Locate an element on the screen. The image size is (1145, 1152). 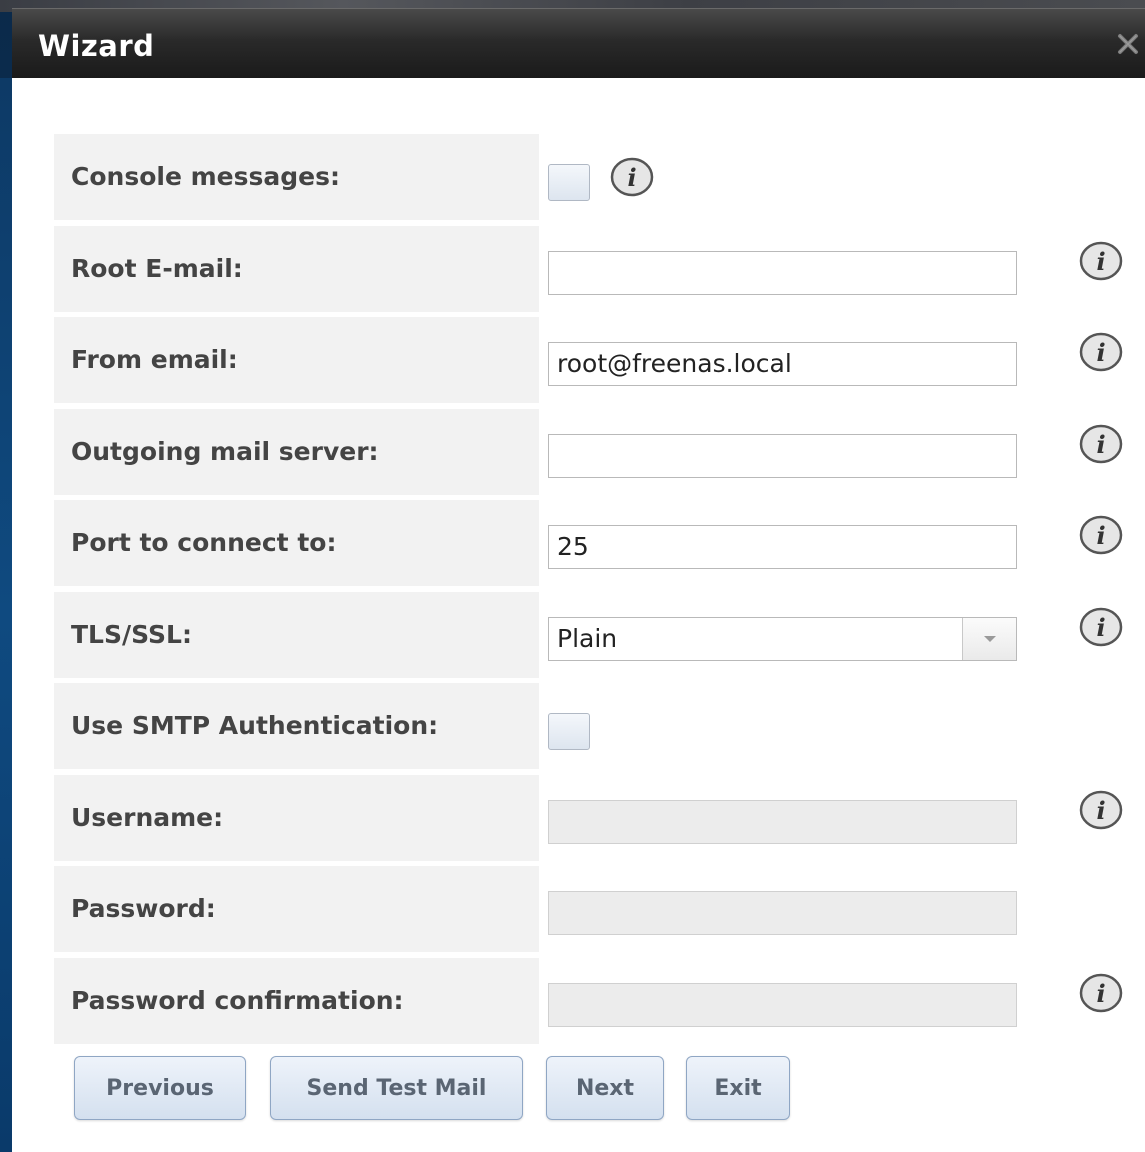
from-email-label: From email: is located at coordinates (154, 359).